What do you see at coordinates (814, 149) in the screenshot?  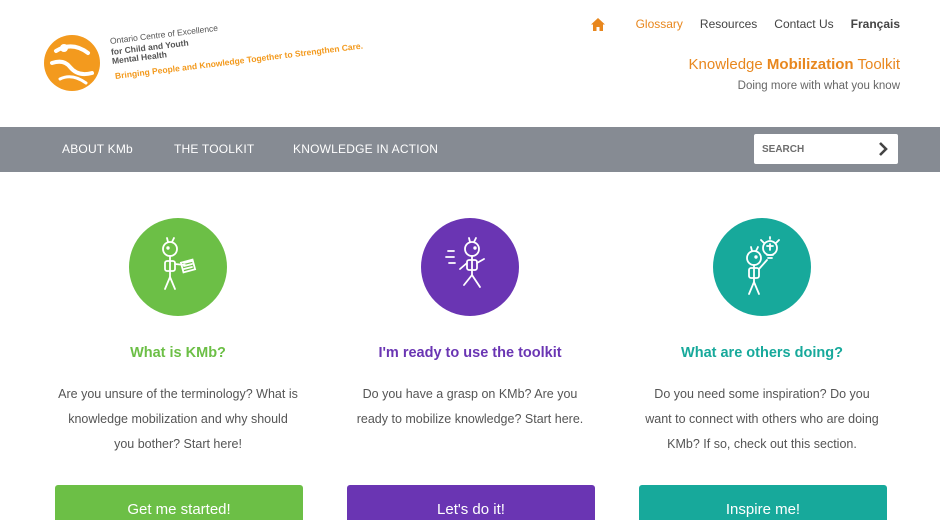 I see `search-input` at bounding box center [814, 149].